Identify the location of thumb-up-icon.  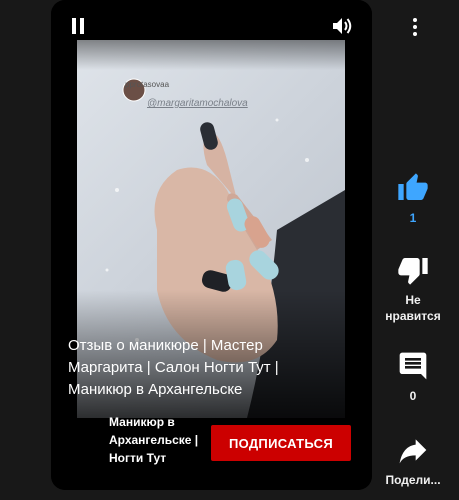
(413, 188).